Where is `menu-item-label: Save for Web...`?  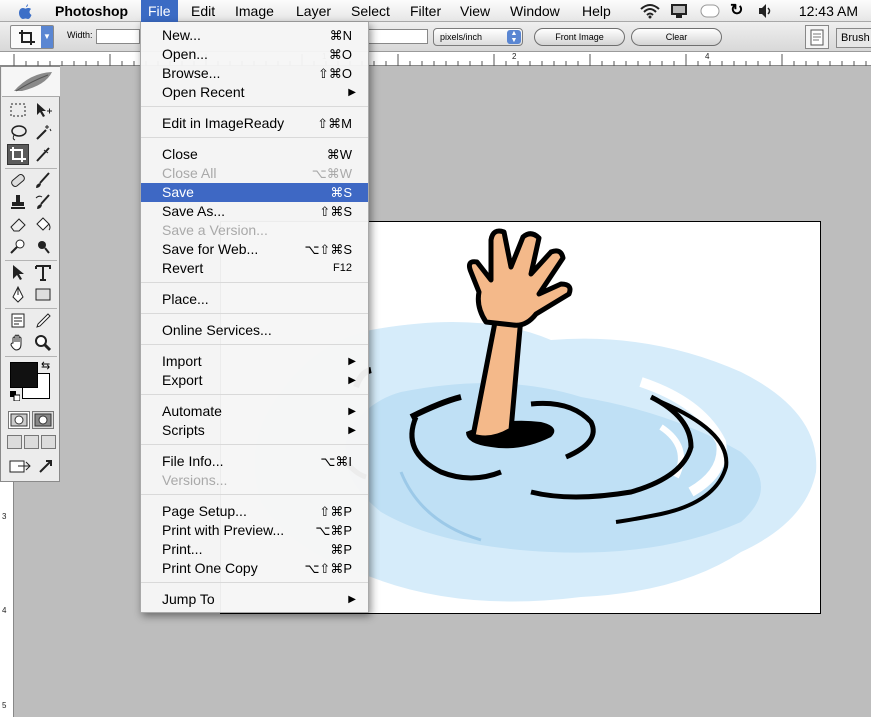
menu-item-label: Save for Web... is located at coordinates (210, 249).